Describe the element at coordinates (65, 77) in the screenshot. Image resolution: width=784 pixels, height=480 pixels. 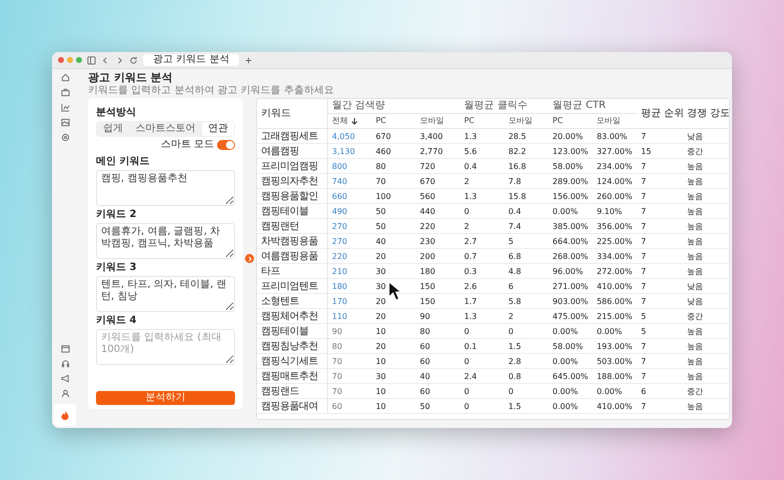
I see `home-icon` at that location.